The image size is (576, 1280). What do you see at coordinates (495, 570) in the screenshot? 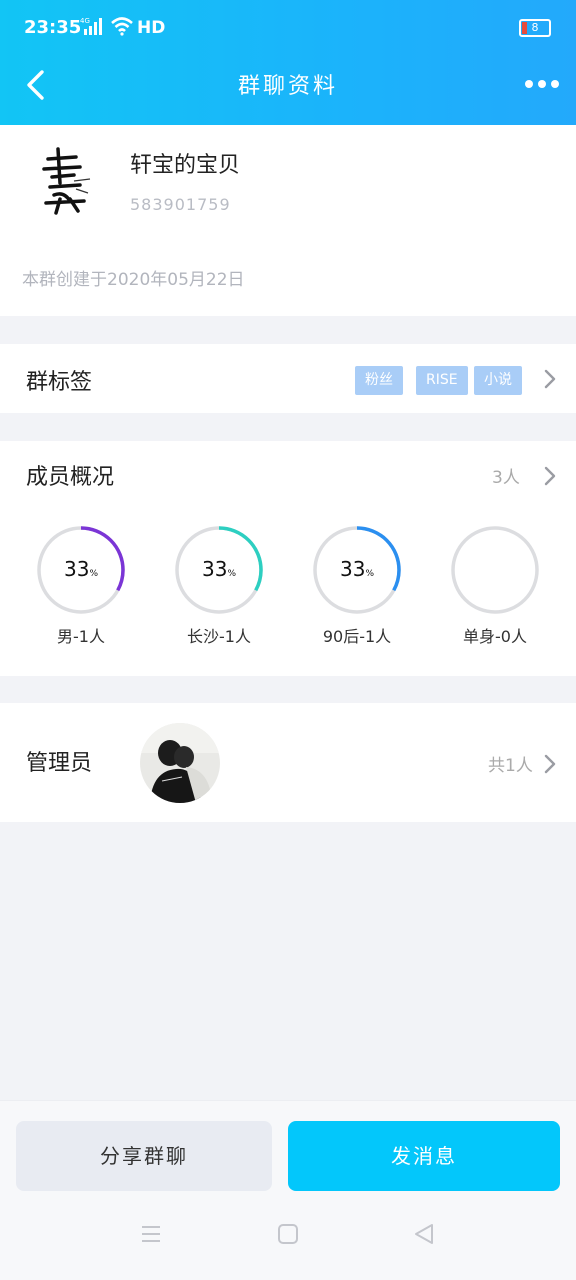
I see `stat-ring-single` at bounding box center [495, 570].